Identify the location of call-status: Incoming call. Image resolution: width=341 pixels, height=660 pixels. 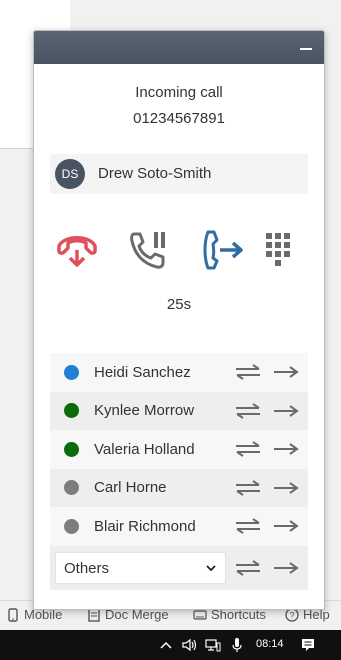
(179, 92).